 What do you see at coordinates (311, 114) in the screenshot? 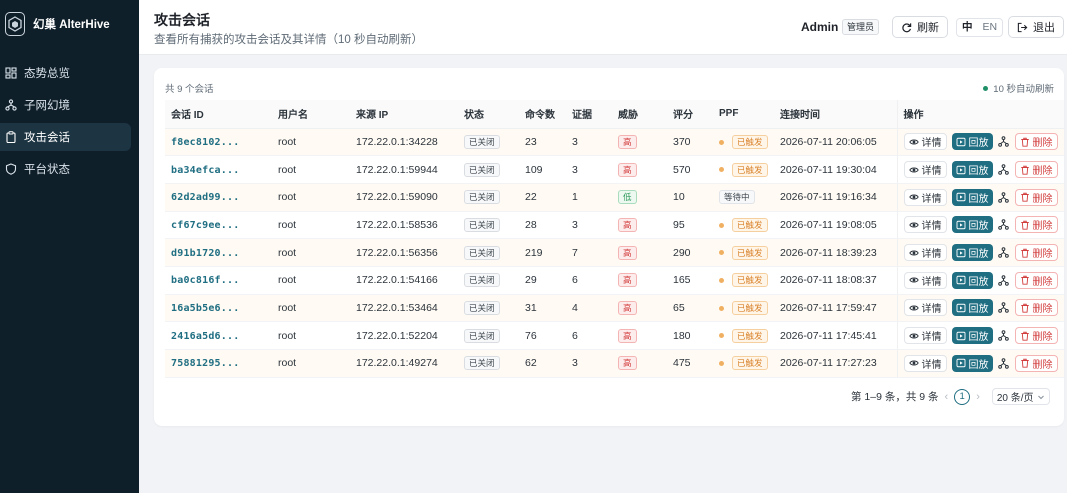
I see `column-header: 用户名` at bounding box center [311, 114].